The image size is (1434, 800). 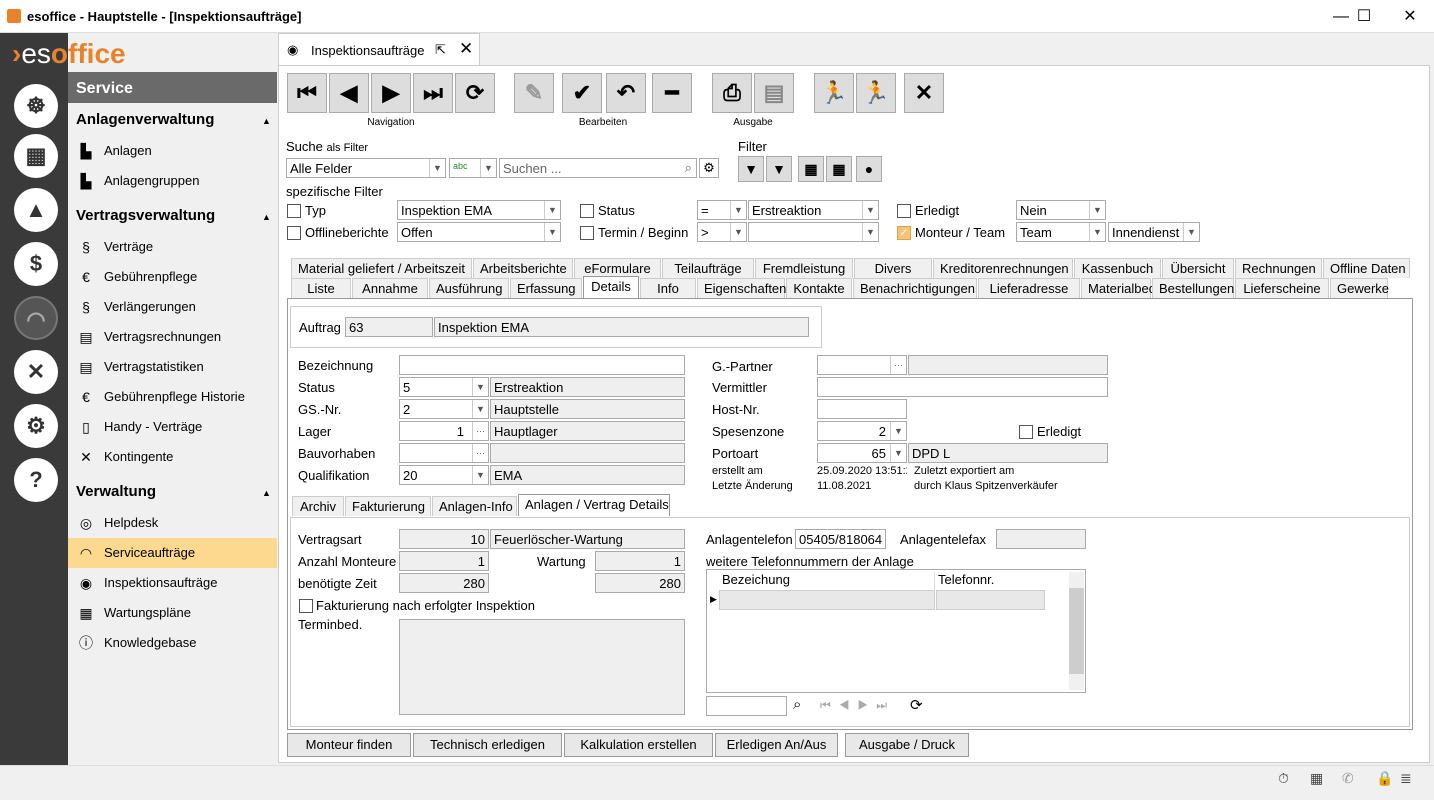 What do you see at coordinates (797, 704) in the screenshot?
I see `search-icon: ⌕` at bounding box center [797, 704].